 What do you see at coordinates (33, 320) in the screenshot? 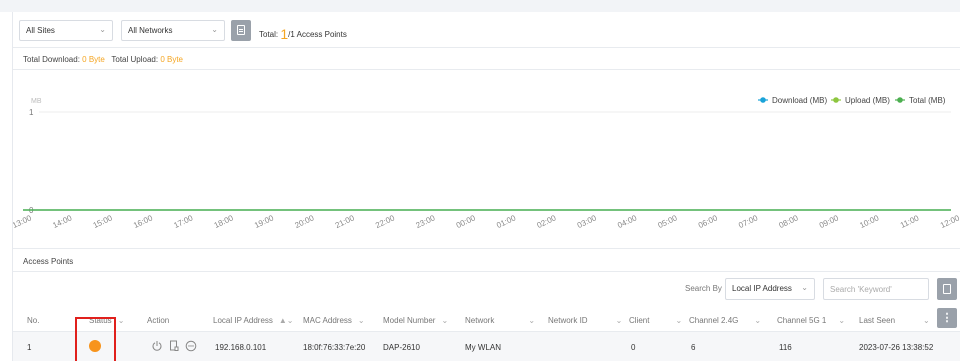
I see `col-no: No.` at bounding box center [33, 320].